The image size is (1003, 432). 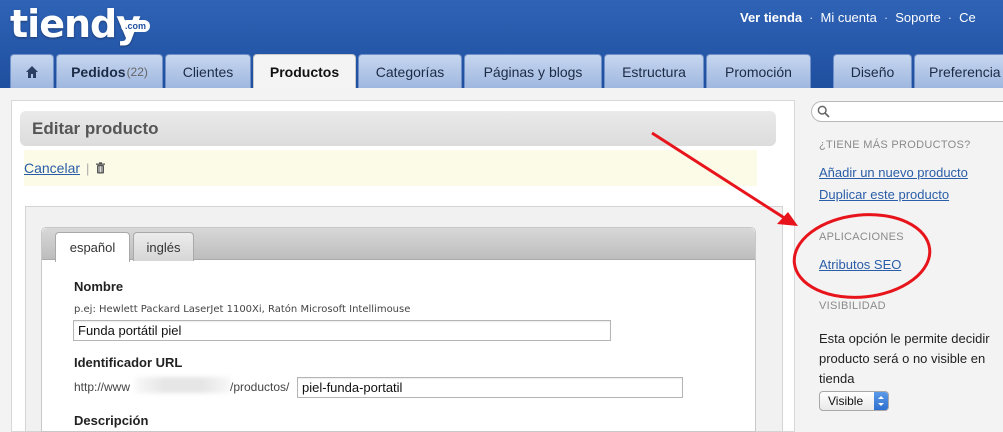 What do you see at coordinates (918, 17) in the screenshot?
I see `soporte-link: Soporte` at bounding box center [918, 17].